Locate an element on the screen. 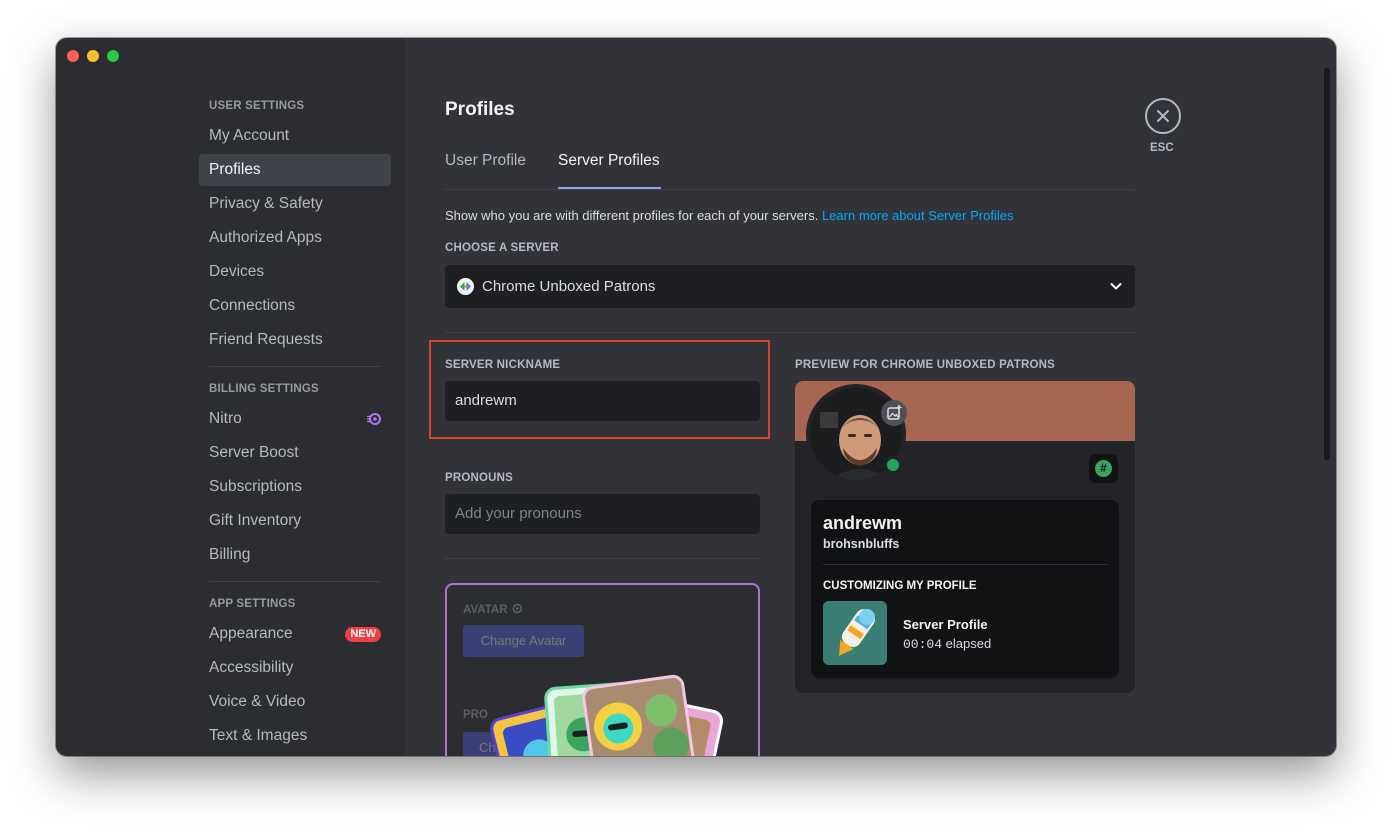 The width and height of the screenshot is (1392, 831). sidebar-item-label: Nitro is located at coordinates (225, 418).